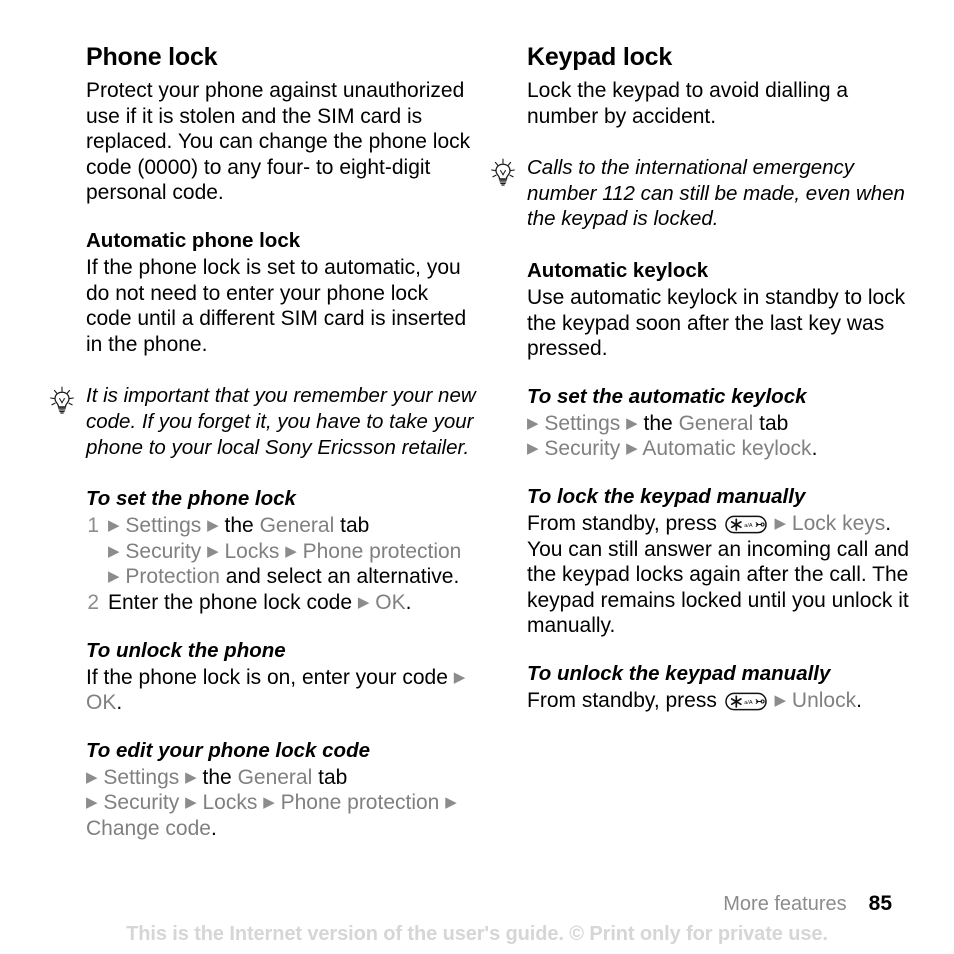 The image size is (954, 954). I want to click on menu-path-line: Security Automatic keylock., so click(723, 449).